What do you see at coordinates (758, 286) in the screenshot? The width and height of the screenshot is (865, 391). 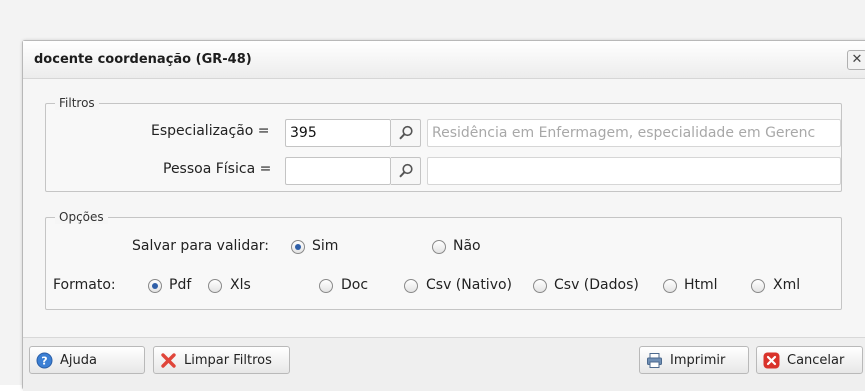 I see `formato-xml-radio` at bounding box center [758, 286].